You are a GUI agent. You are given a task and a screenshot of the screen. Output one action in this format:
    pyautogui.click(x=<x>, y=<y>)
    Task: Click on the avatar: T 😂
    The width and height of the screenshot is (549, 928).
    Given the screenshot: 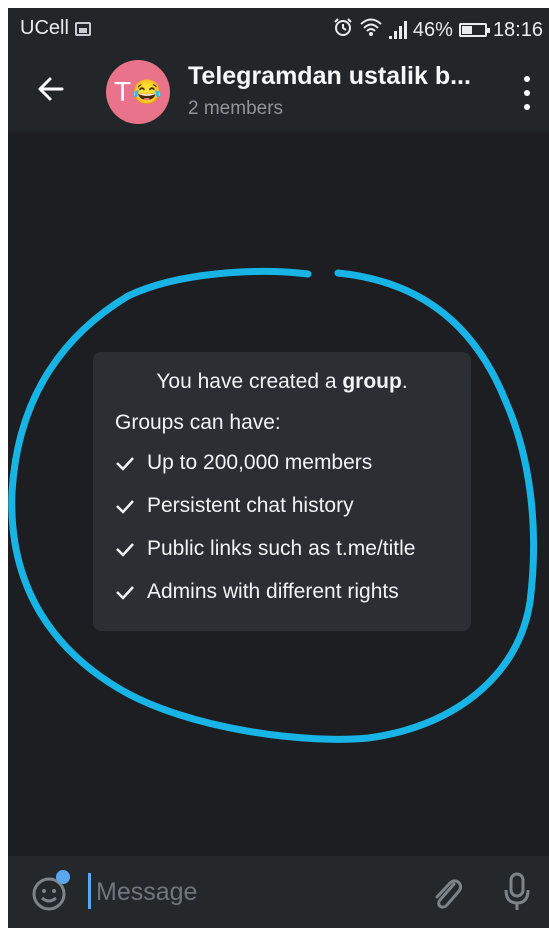 What is the action you would take?
    pyautogui.click(x=138, y=92)
    